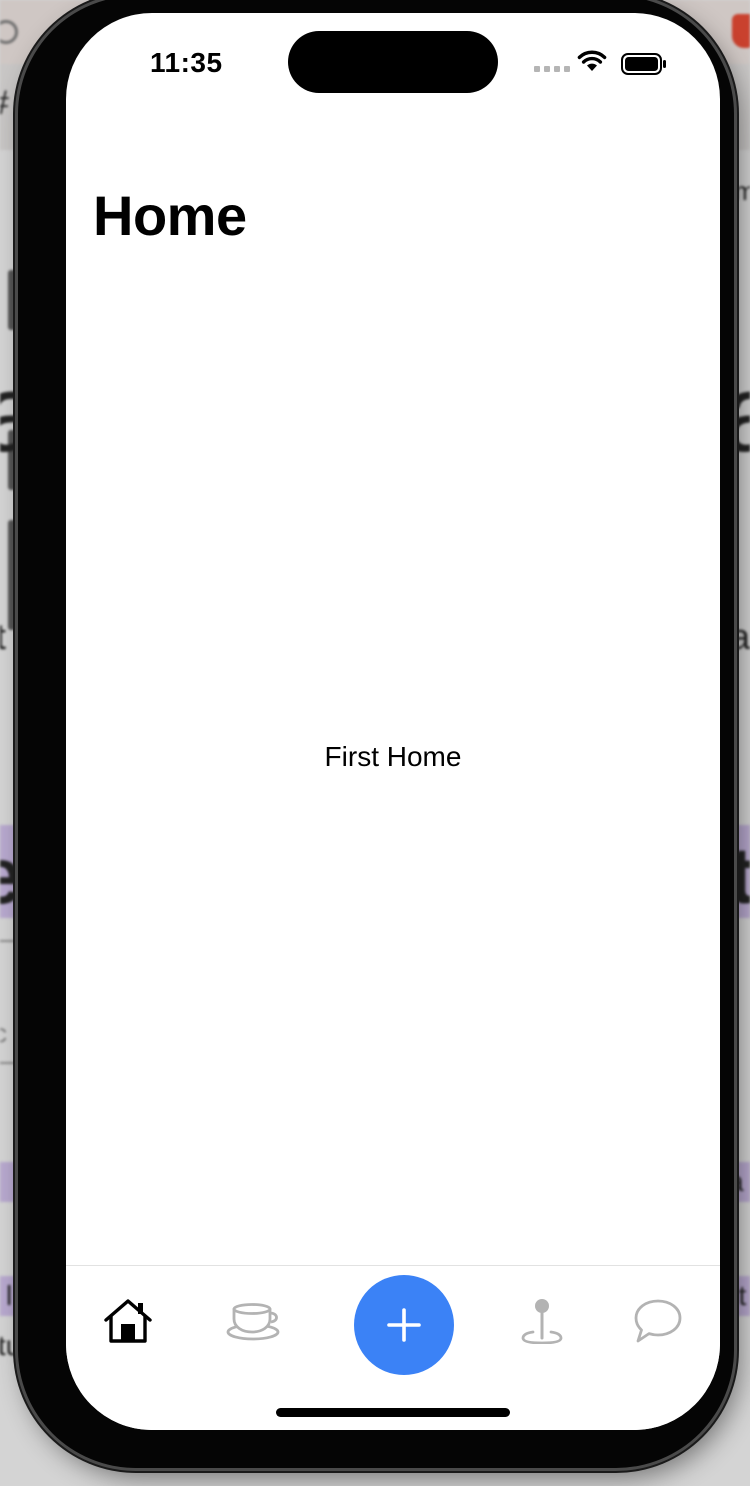 The height and width of the screenshot is (1486, 750). I want to click on tab-cup, so click(255, 1321).